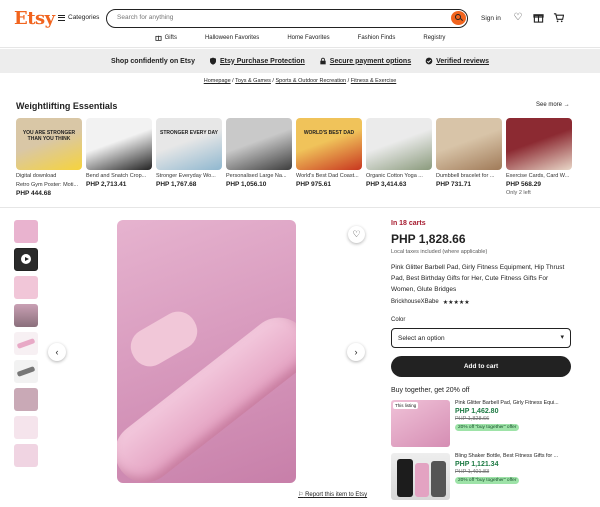 The height and width of the screenshot is (507, 600). I want to click on carousel-card-price: PHP 2,713.41, so click(106, 184).